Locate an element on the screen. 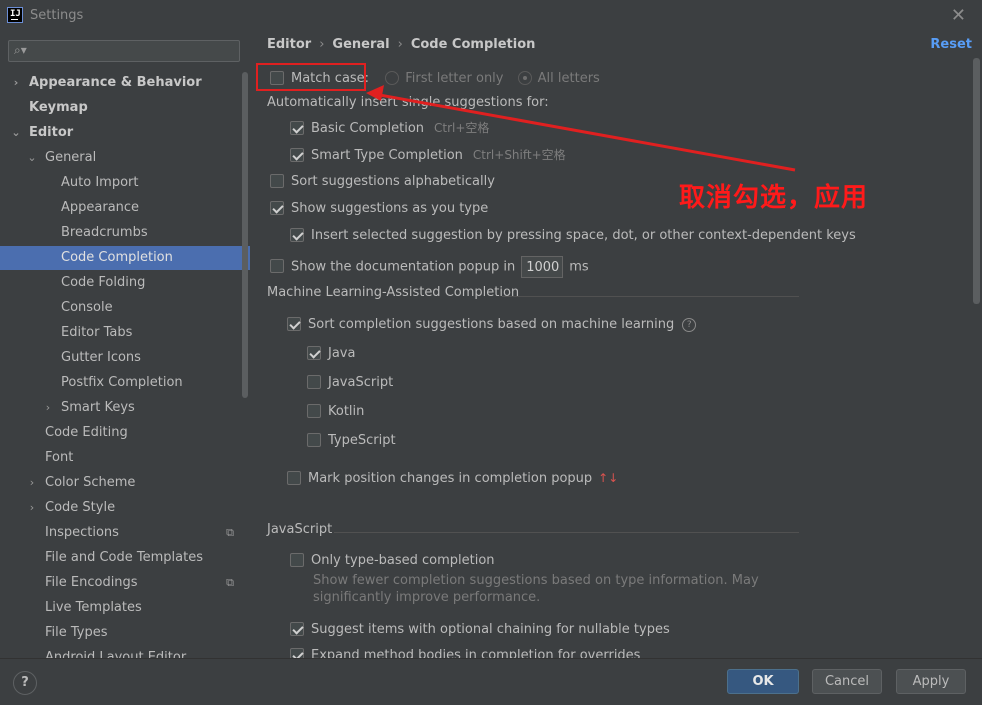 The width and height of the screenshot is (982, 705). ml-lang-row: TypeScript is located at coordinates (351, 441).